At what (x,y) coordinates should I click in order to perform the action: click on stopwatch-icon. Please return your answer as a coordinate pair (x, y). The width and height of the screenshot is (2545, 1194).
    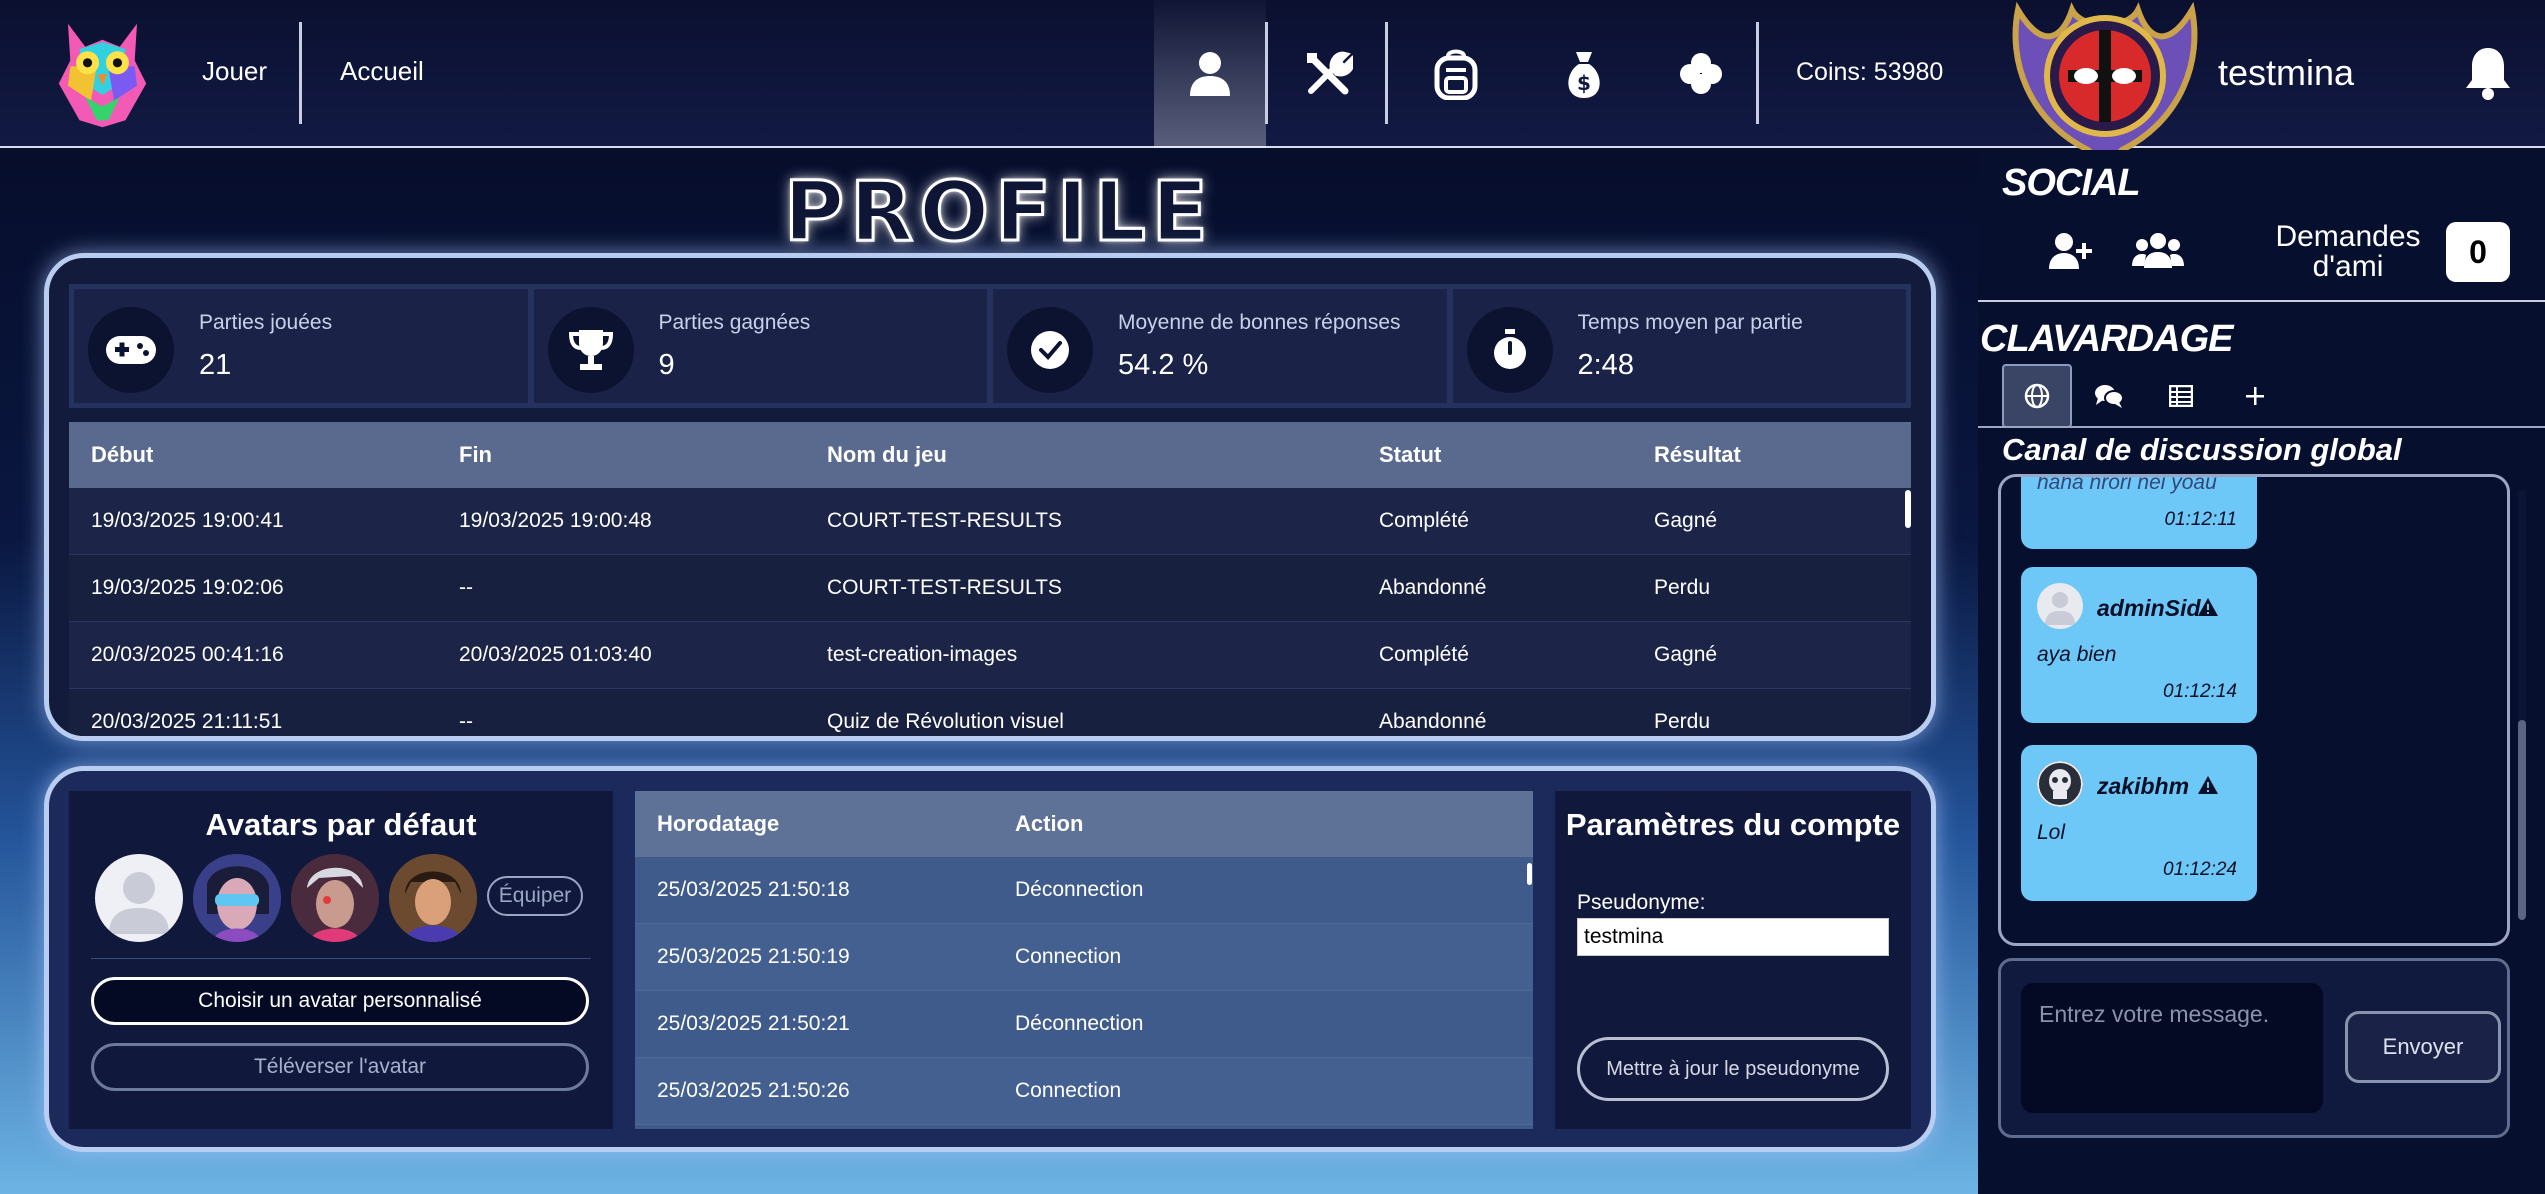
    Looking at the image, I should click on (1509, 349).